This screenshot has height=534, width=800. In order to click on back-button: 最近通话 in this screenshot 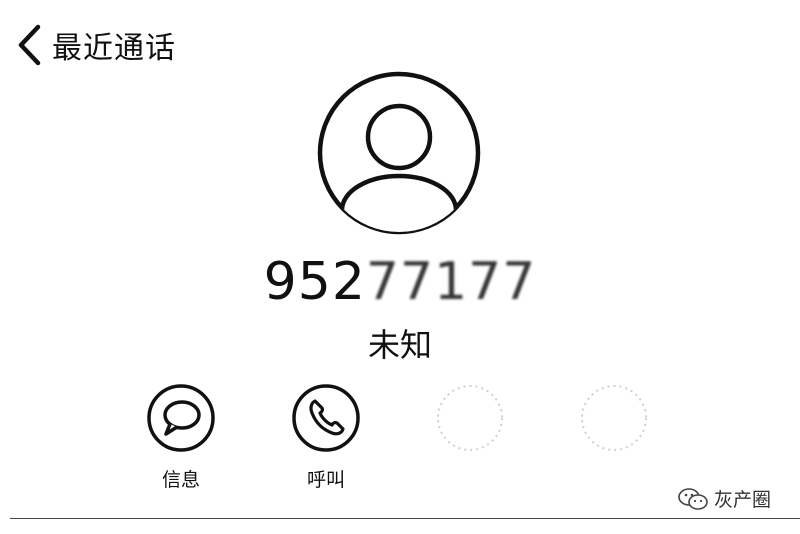, I will do `click(95, 45)`.